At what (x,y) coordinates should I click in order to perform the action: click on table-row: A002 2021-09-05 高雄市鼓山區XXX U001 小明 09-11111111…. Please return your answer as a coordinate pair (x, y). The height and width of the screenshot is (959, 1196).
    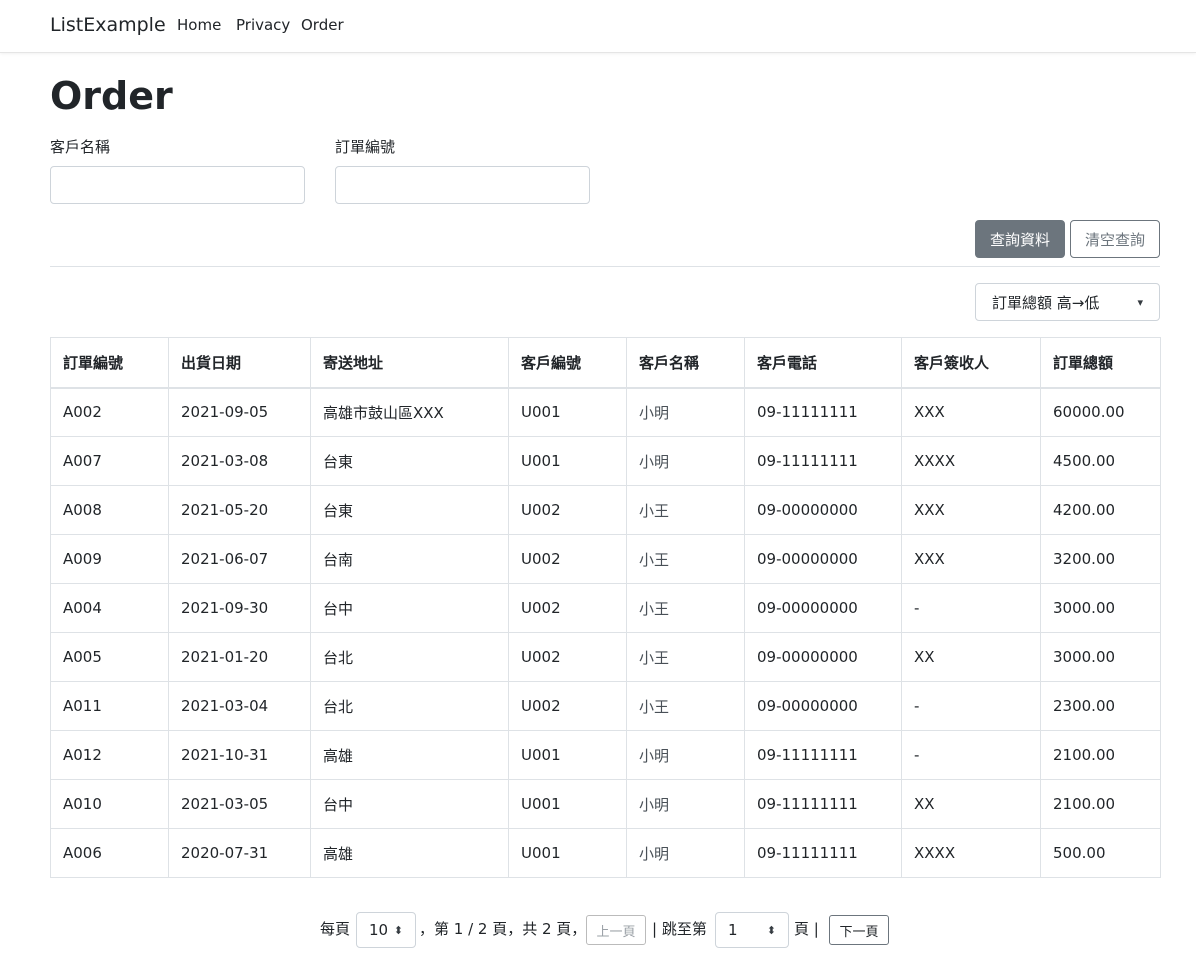
    Looking at the image, I should click on (605, 412).